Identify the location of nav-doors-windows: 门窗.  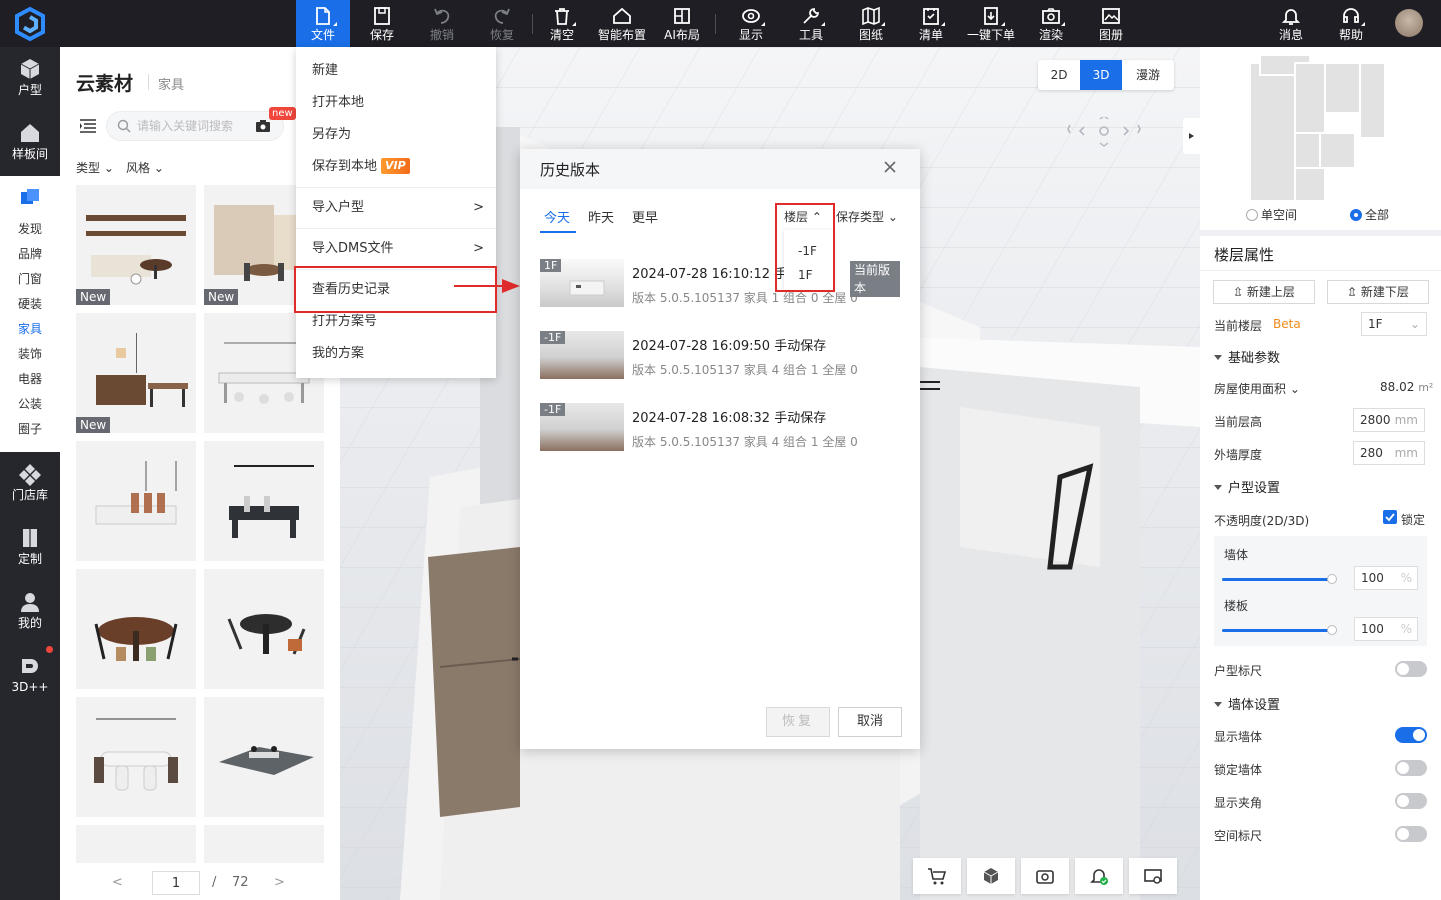
(30, 279).